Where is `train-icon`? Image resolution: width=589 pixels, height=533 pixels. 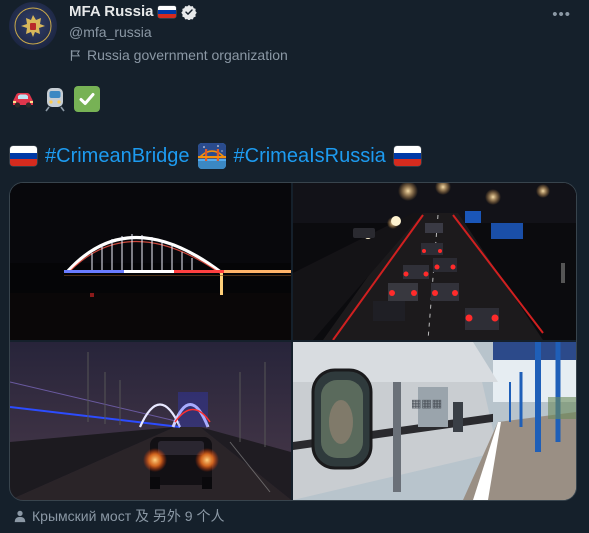
train-icon is located at coordinates (55, 99).